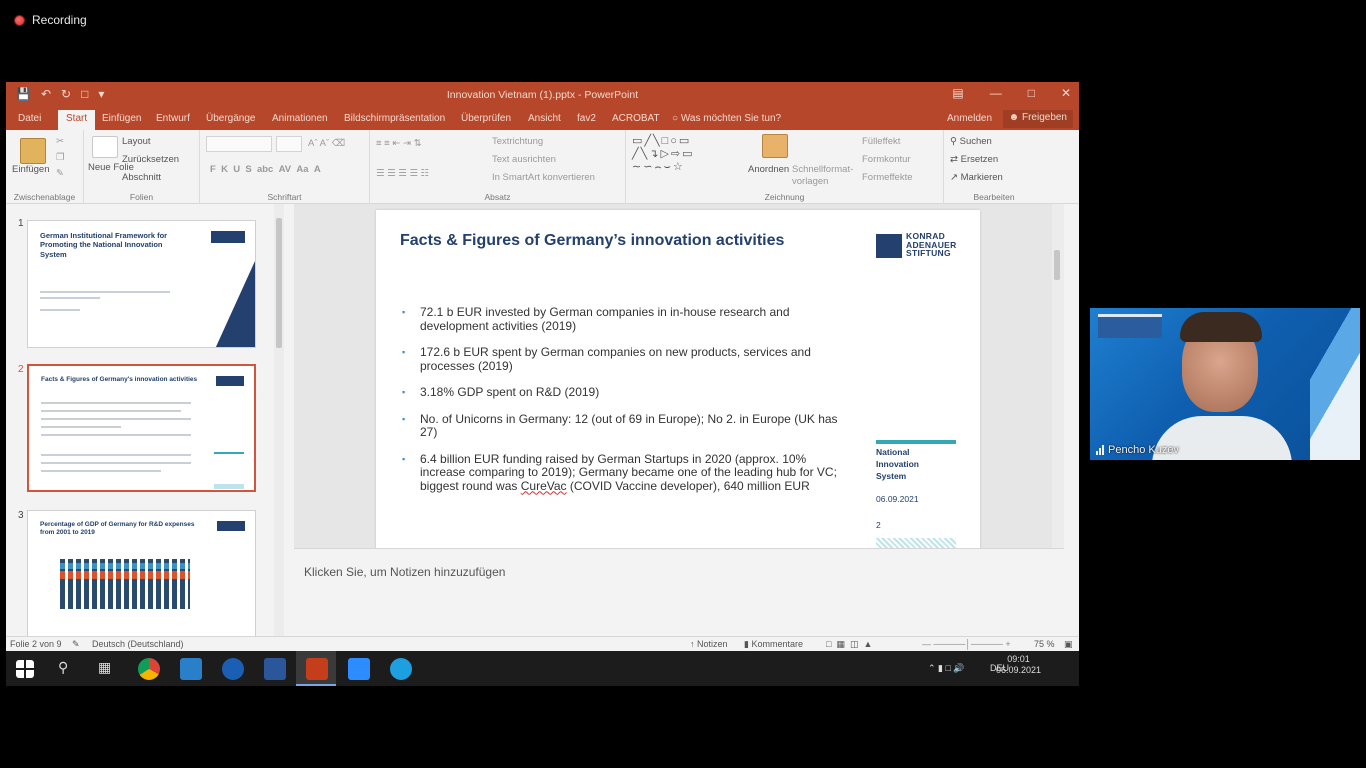  What do you see at coordinates (191, 669) in the screenshot?
I see `app-icon` at bounding box center [191, 669].